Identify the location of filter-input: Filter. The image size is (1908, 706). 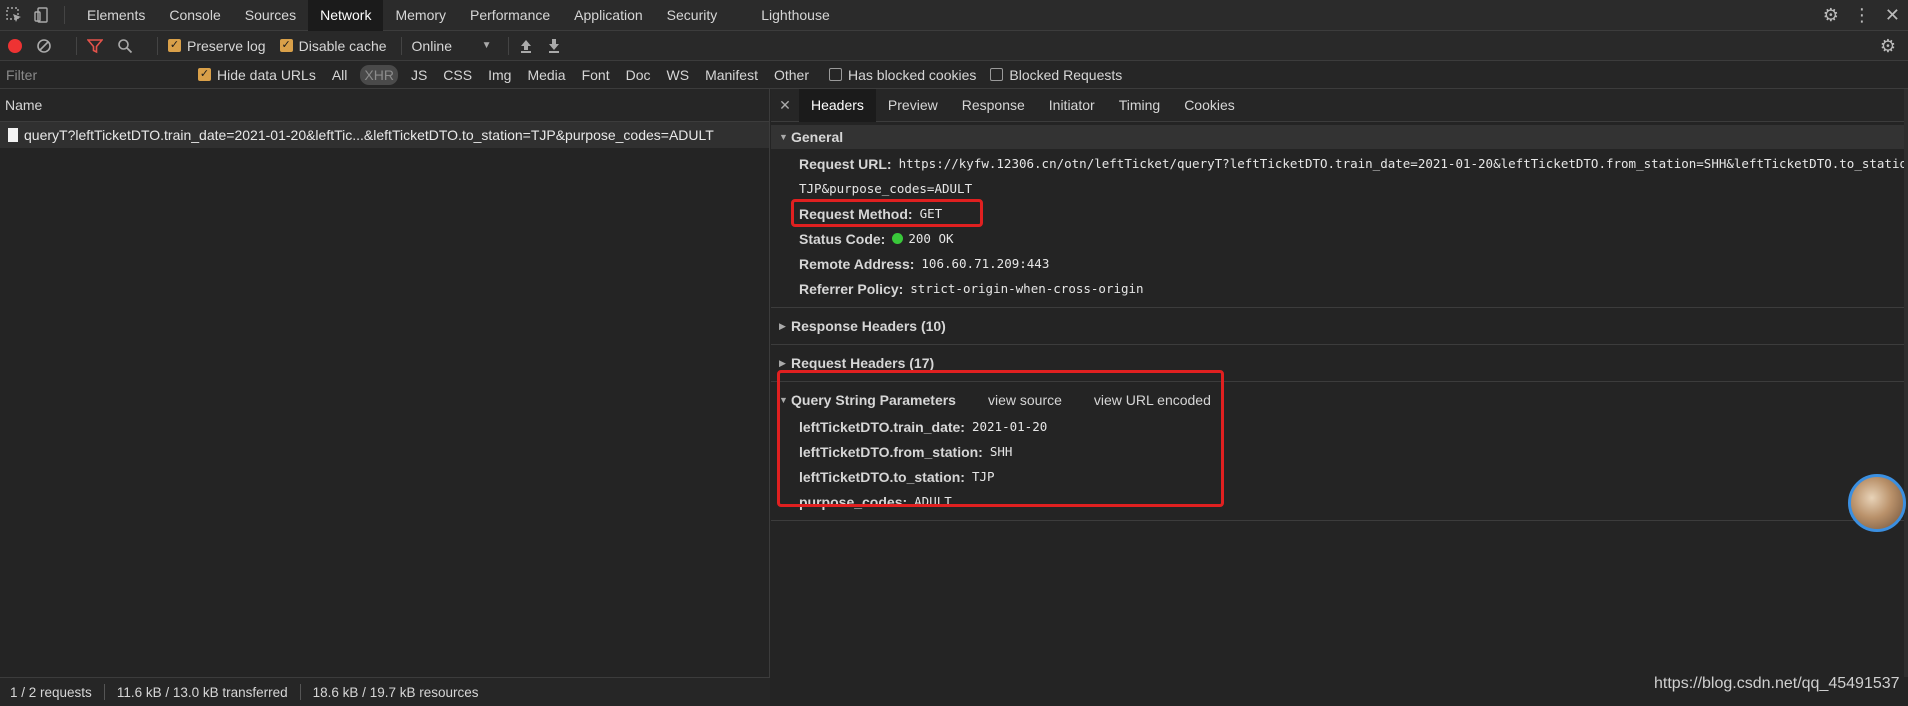
(99, 75).